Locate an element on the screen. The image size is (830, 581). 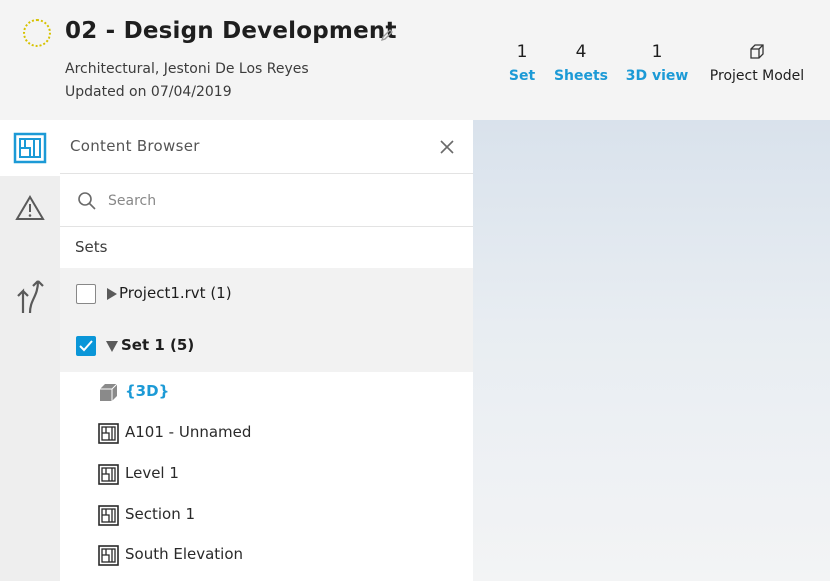
list-item-level1: Level 1 is located at coordinates (266, 474).